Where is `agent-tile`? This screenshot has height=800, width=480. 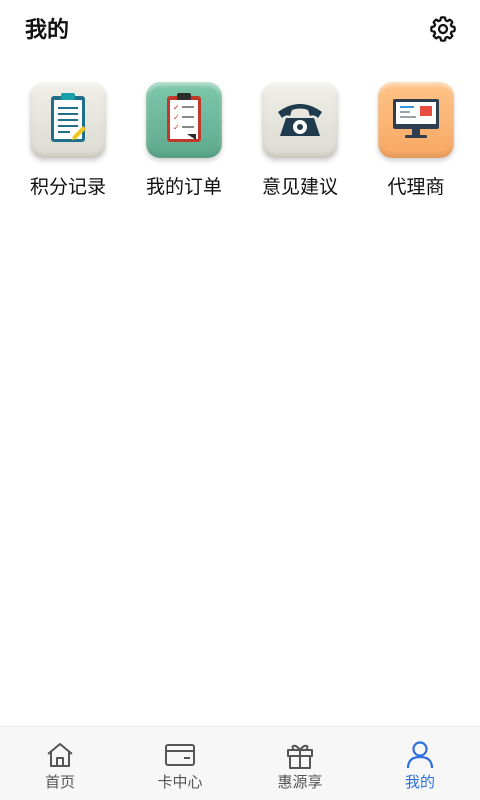 agent-tile is located at coordinates (416, 120).